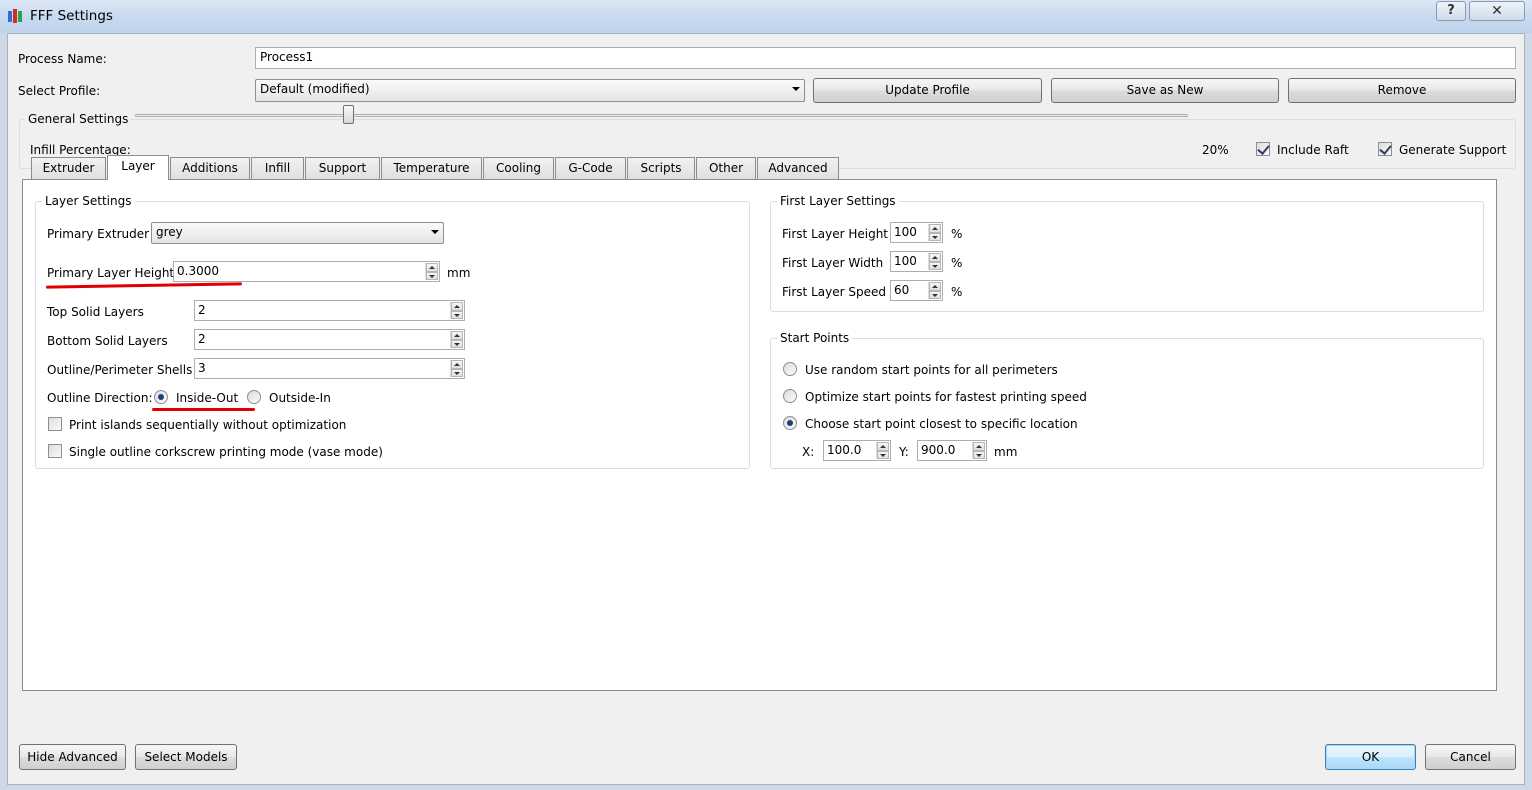 The width and height of the screenshot is (1532, 790). I want to click on outside-in-radio, so click(254, 397).